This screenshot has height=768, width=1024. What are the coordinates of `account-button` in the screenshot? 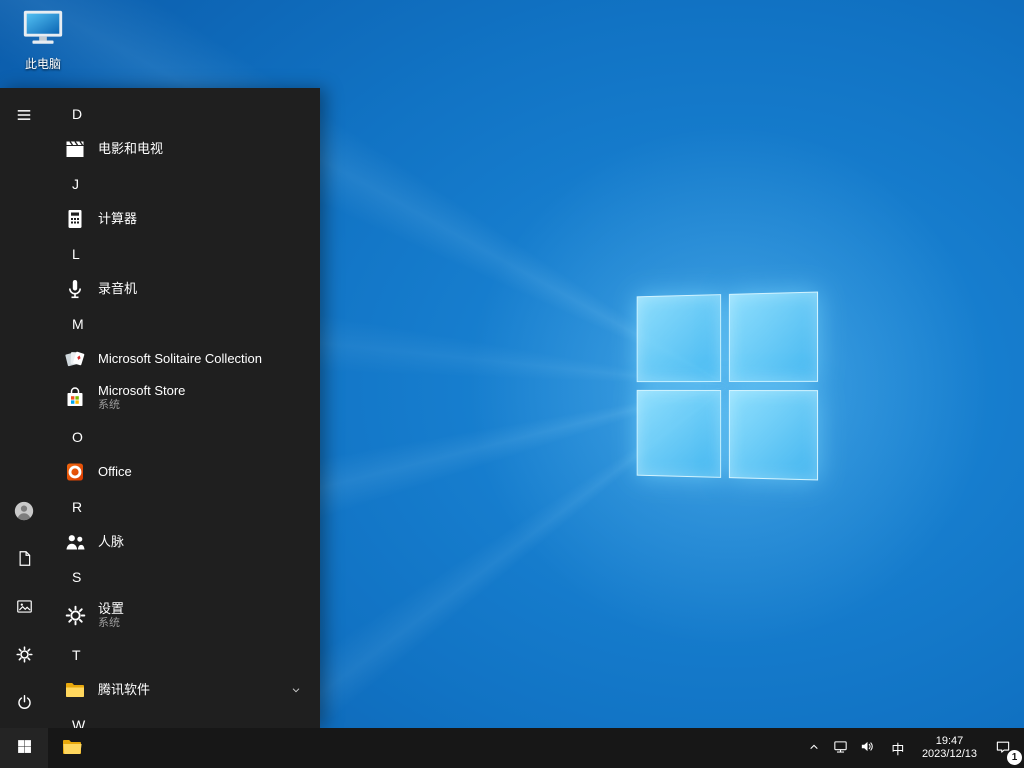 It's located at (24, 512).